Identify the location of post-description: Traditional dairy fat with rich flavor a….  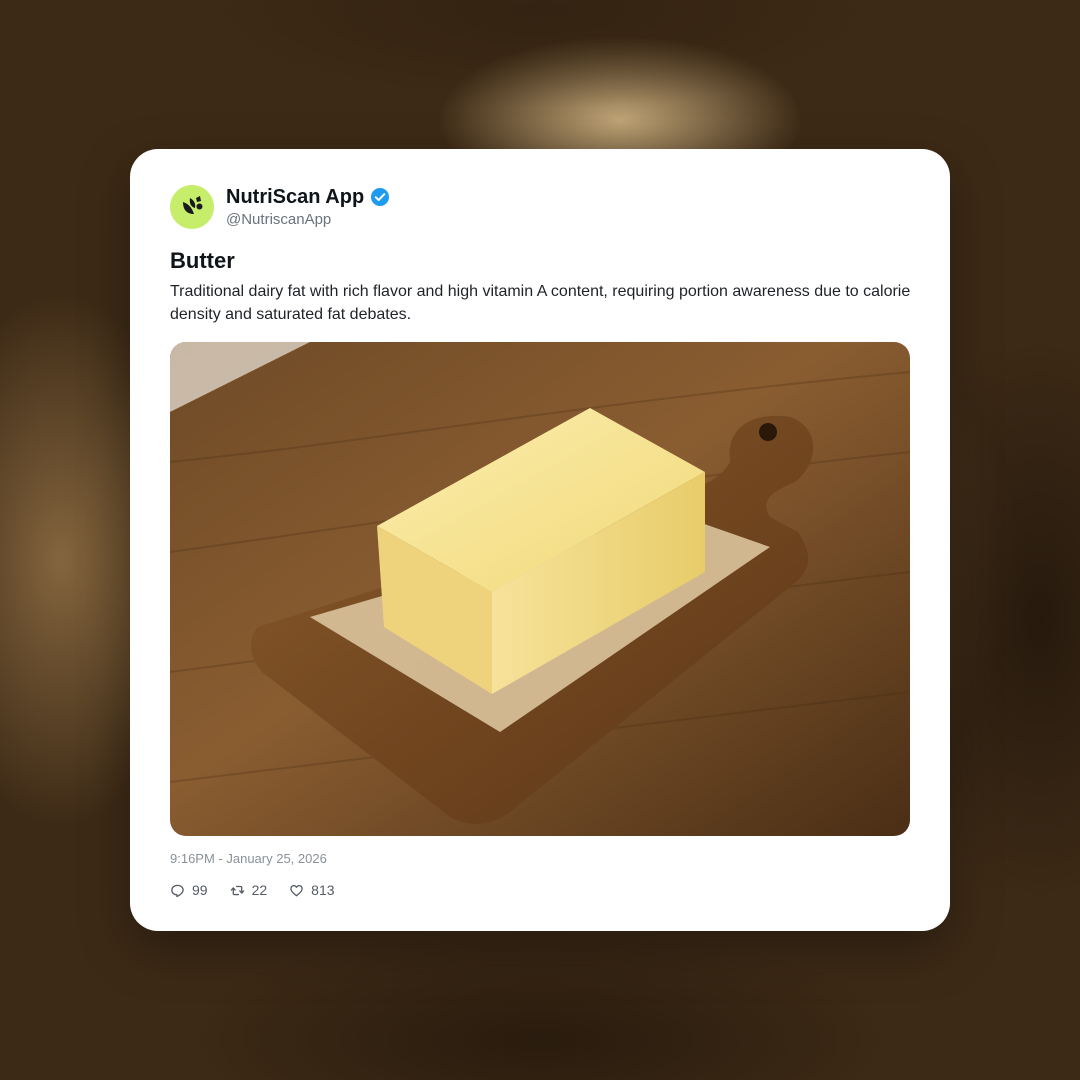
(540, 303).